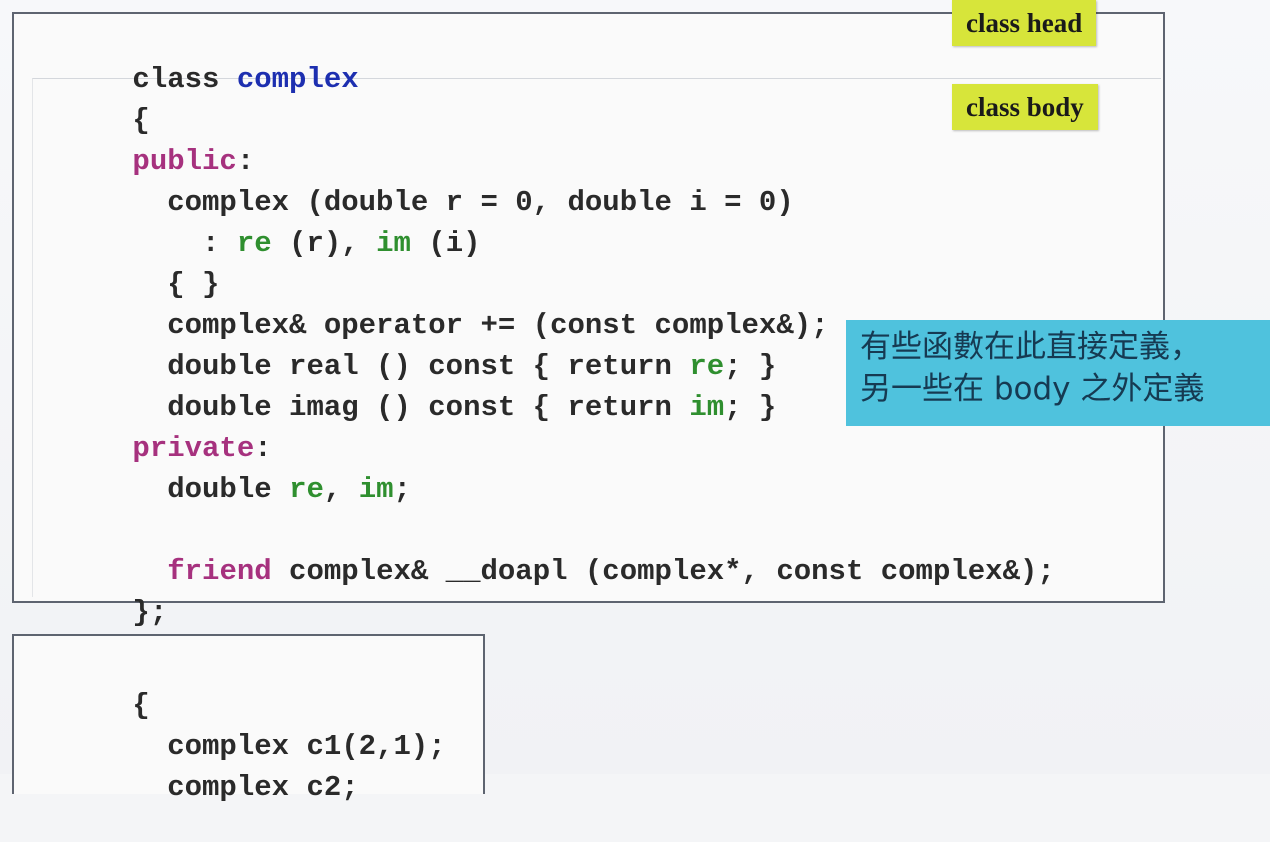 Image resolution: width=1270 pixels, height=842 pixels. I want to click on close-brace: };, so click(150, 612).